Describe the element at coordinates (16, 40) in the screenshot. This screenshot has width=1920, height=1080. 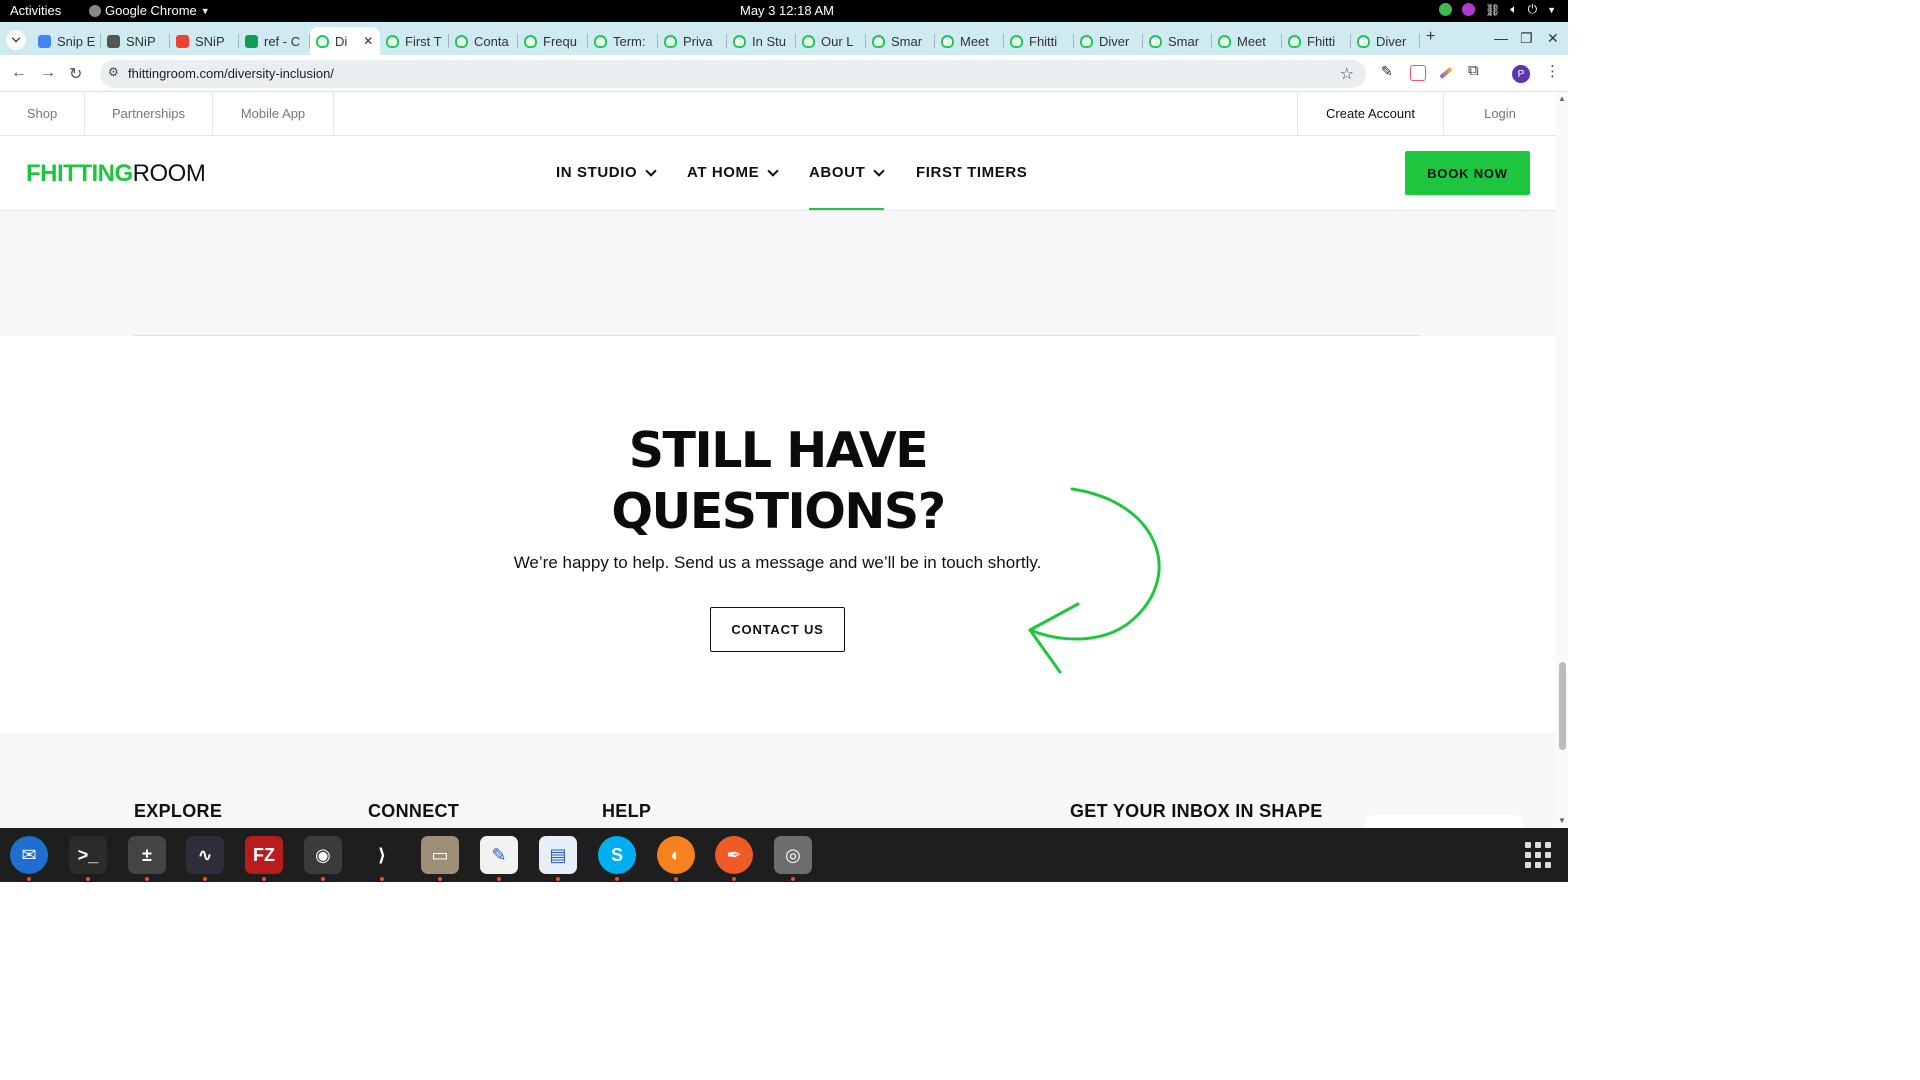
I see `tab-search-button` at that location.